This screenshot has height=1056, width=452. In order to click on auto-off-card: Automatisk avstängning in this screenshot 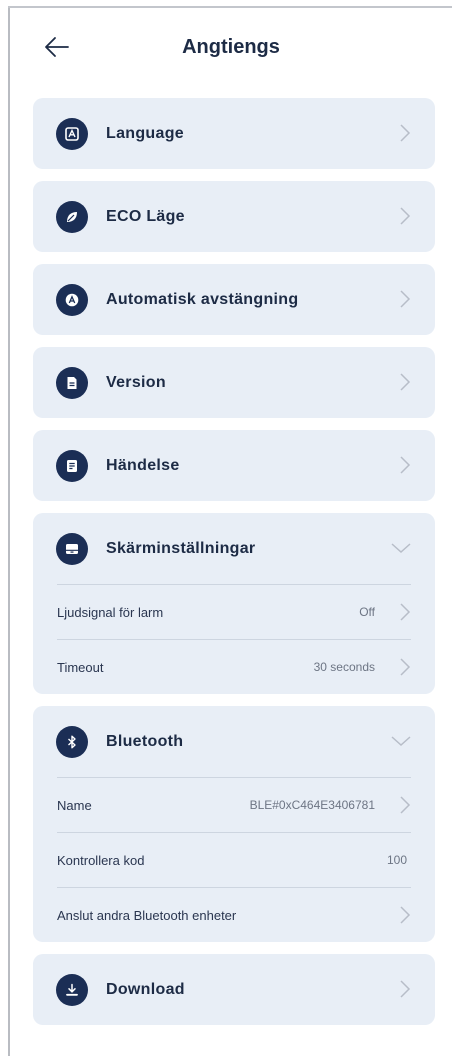, I will do `click(234, 299)`.